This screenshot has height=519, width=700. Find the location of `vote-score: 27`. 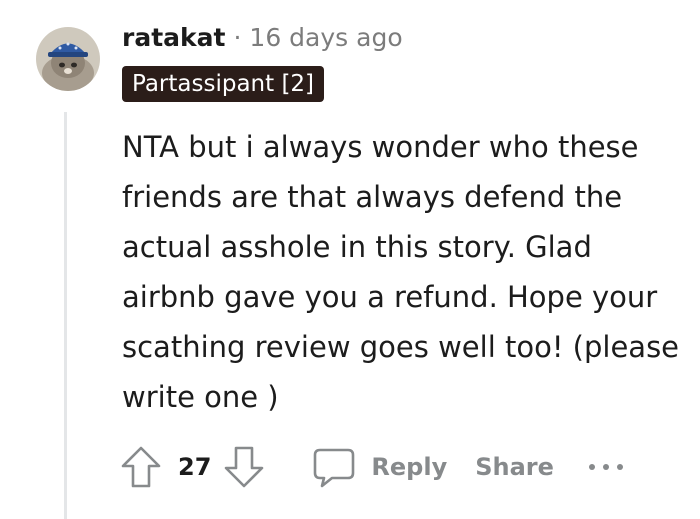

vote-score: 27 is located at coordinates (195, 467).